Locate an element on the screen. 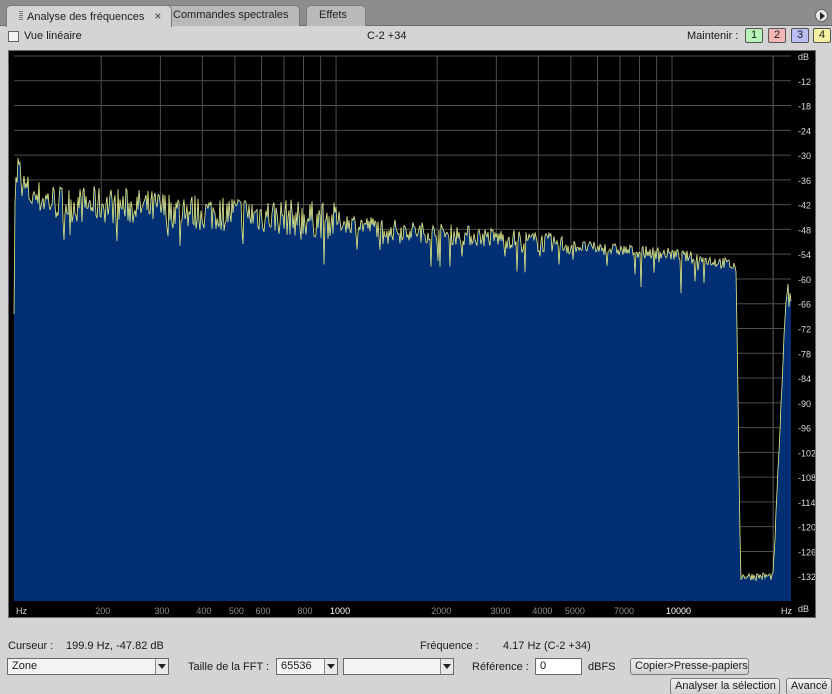  x-tick-label: 300 is located at coordinates (161, 611).